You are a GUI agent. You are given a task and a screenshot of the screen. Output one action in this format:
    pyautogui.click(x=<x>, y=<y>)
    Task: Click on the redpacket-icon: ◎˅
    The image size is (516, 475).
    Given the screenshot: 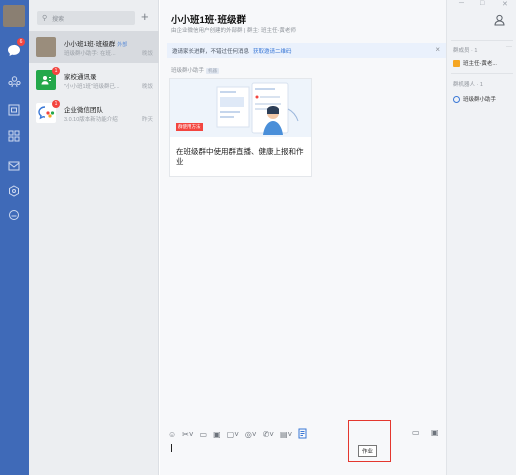 What is the action you would take?
    pyautogui.click(x=251, y=434)
    